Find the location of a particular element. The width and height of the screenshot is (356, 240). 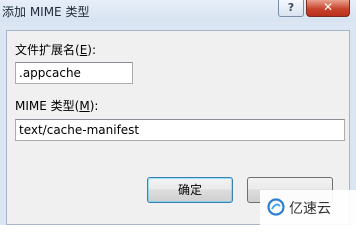

yisu-logo-icon is located at coordinates (276, 207).